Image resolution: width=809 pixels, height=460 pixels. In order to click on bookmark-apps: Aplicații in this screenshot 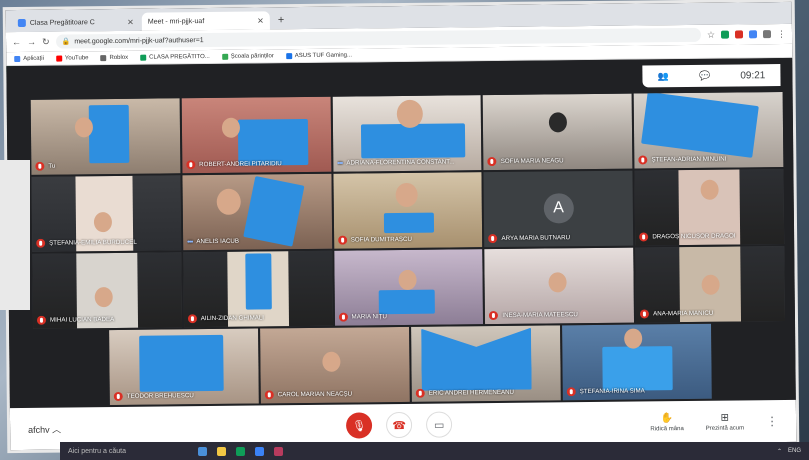, I will do `click(29, 58)`.